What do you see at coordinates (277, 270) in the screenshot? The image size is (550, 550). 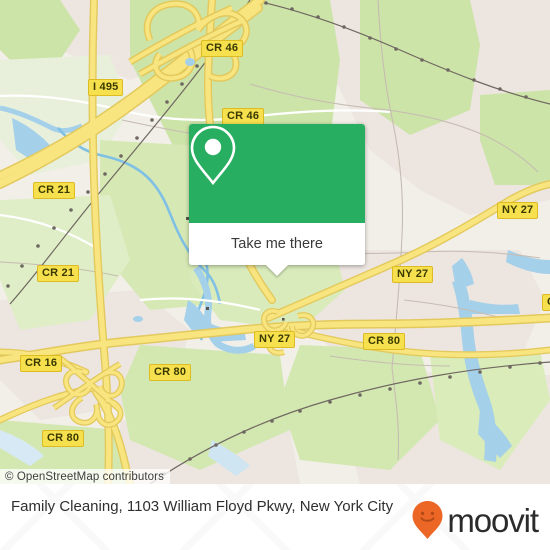 I see `popup-pointer-tail` at bounding box center [277, 270].